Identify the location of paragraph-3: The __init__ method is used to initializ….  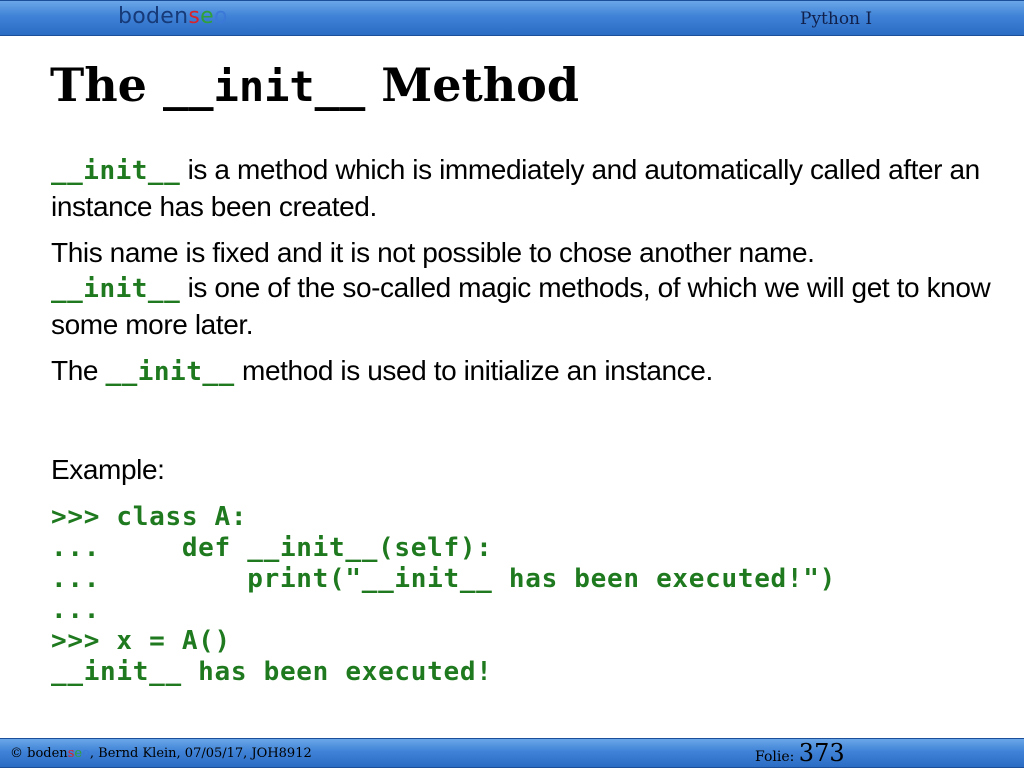
(382, 371).